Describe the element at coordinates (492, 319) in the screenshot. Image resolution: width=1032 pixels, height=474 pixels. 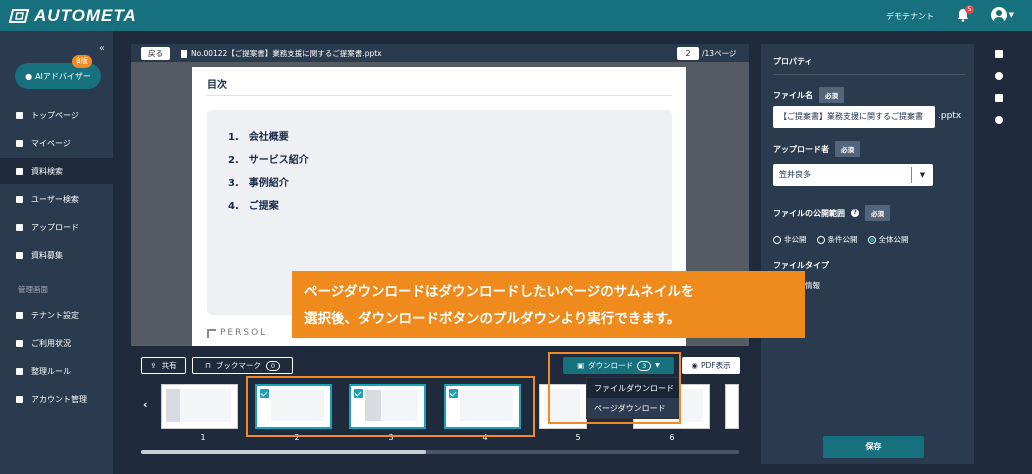
I see `callout-line-2: 選択後、ダウンロードボタンのプルダウンより実行できます。` at that location.